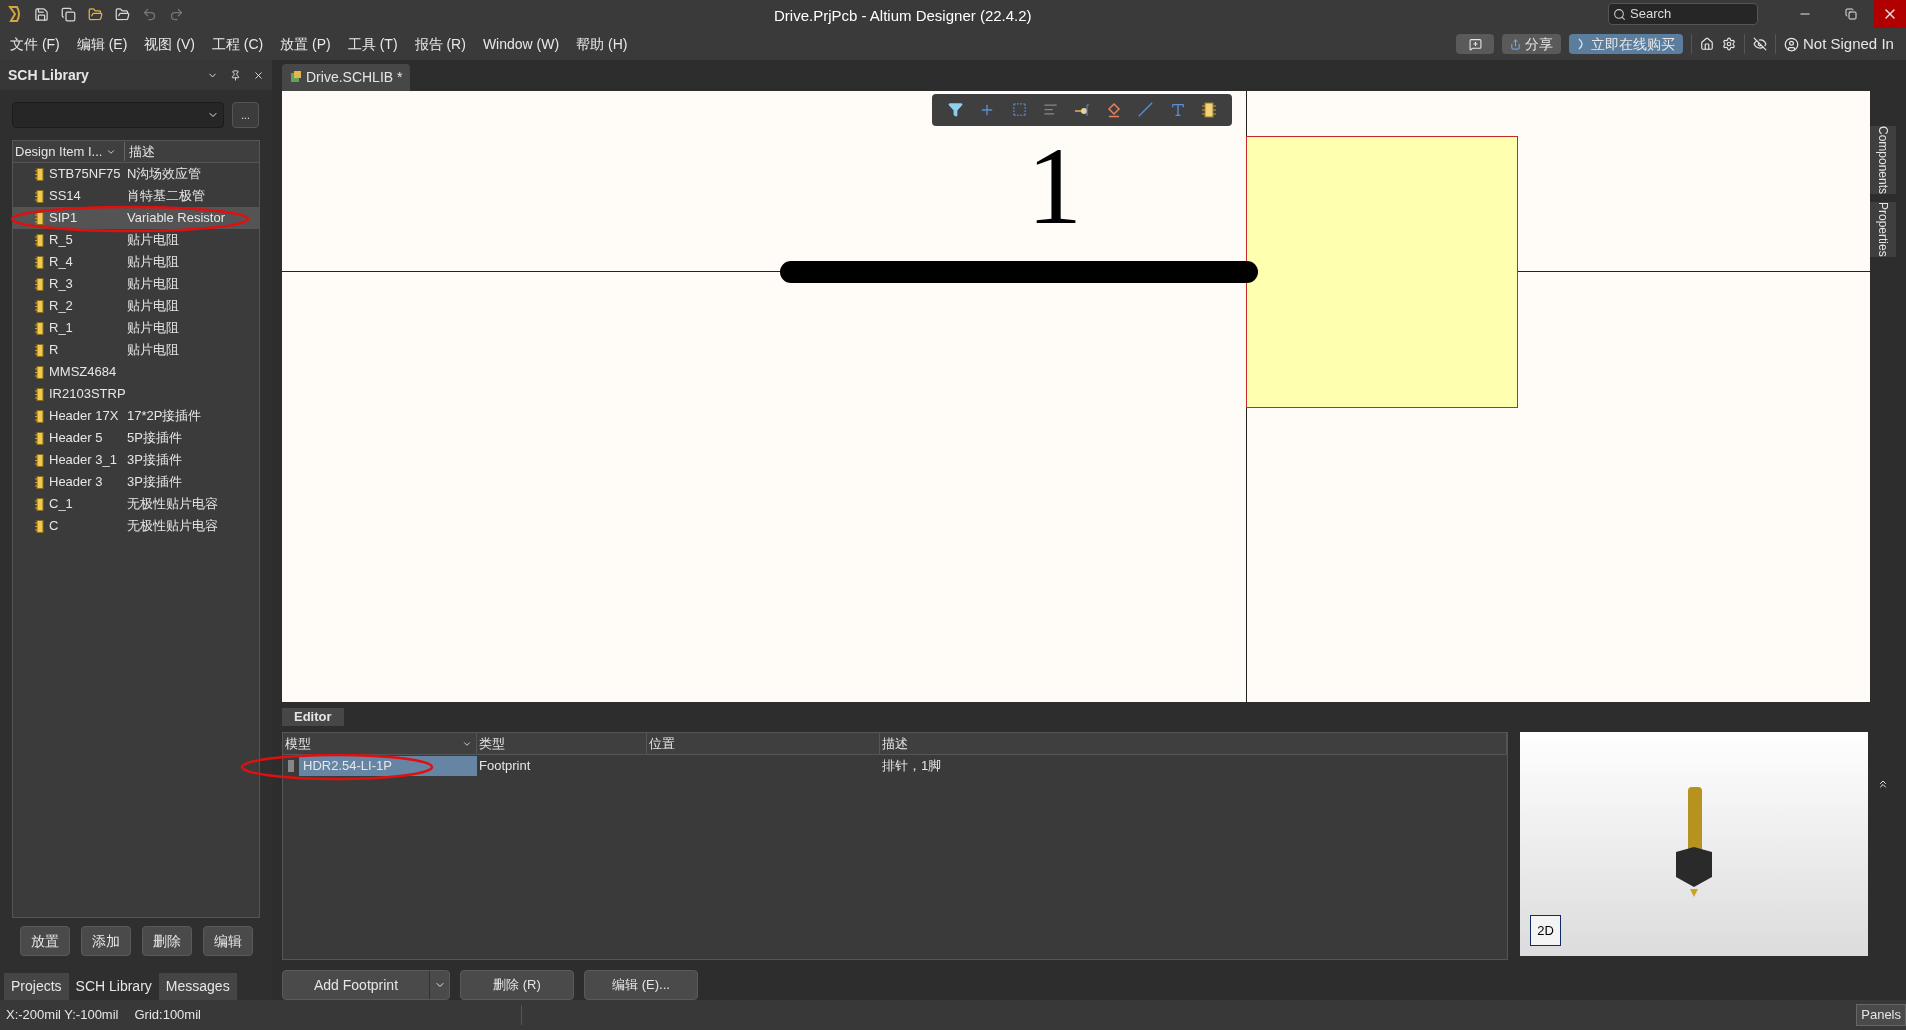 The width and height of the screenshot is (1906, 1030). What do you see at coordinates (1177, 109) in the screenshot?
I see `text-icon` at bounding box center [1177, 109].